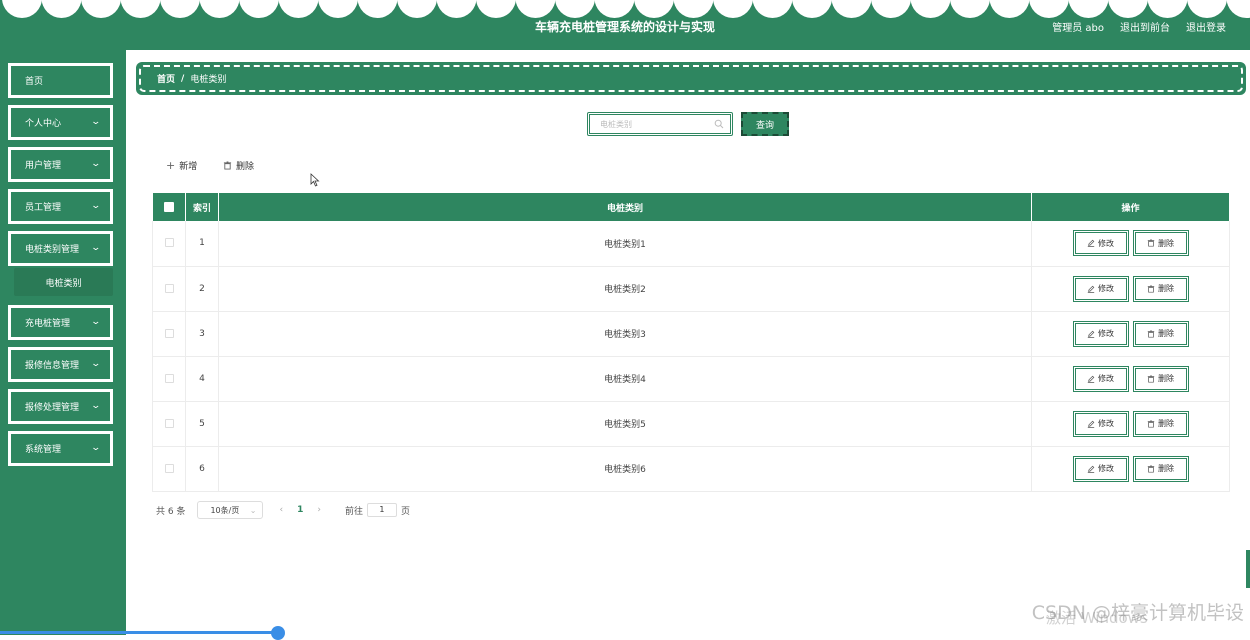 The image size is (1250, 640). I want to click on sidebar-item-personal-center: 个人中心⌄, so click(60, 122).